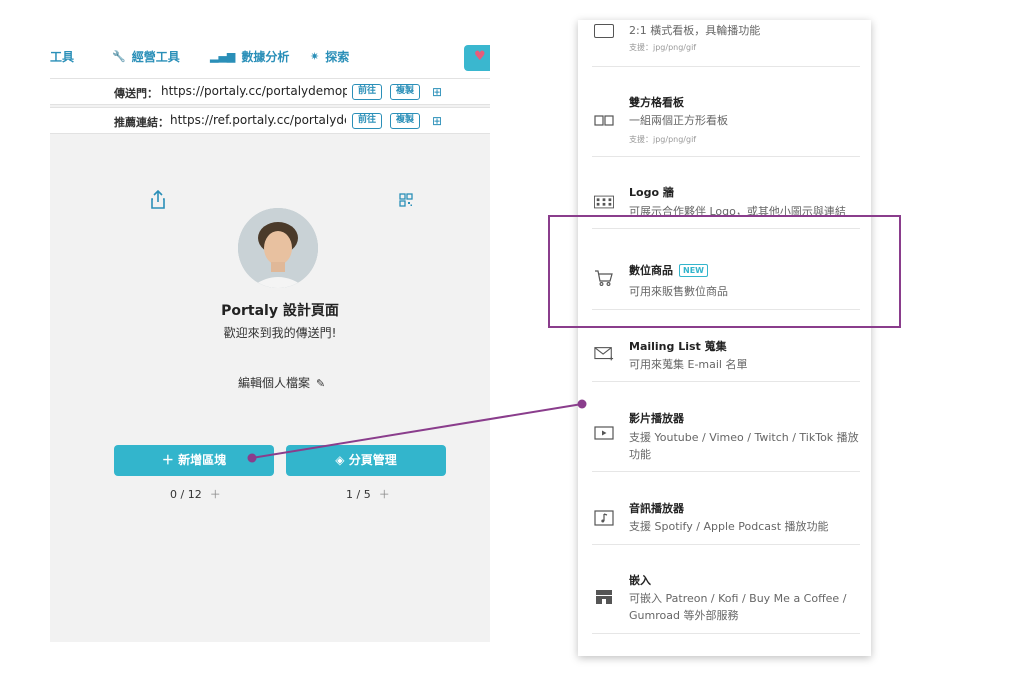  Describe the element at coordinates (582, 404) in the screenshot. I see `connector-end-dot` at that location.